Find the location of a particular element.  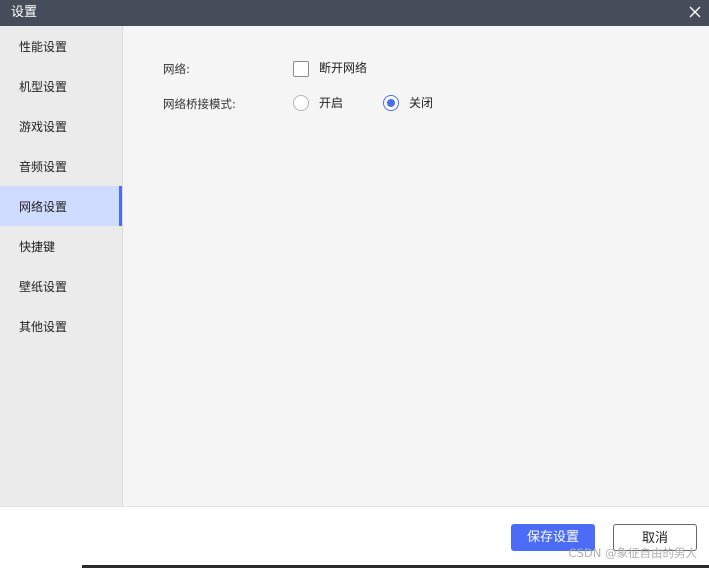

radio-unchecked is located at coordinates (301, 103).